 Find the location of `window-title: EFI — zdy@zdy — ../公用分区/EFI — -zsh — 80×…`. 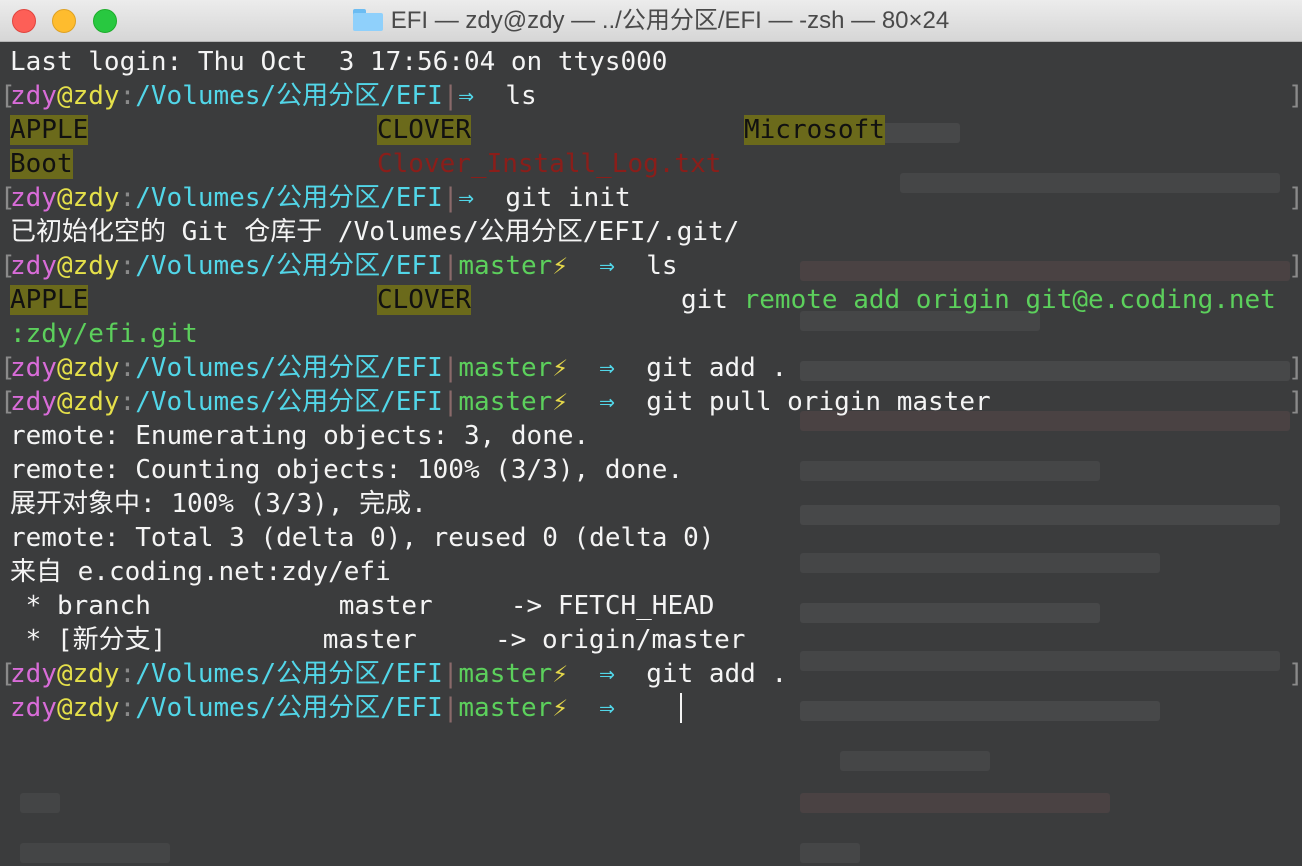

window-title: EFI — zdy@zdy — ../公用分区/EFI — -zsh — 80×… is located at coordinates (670, 20).